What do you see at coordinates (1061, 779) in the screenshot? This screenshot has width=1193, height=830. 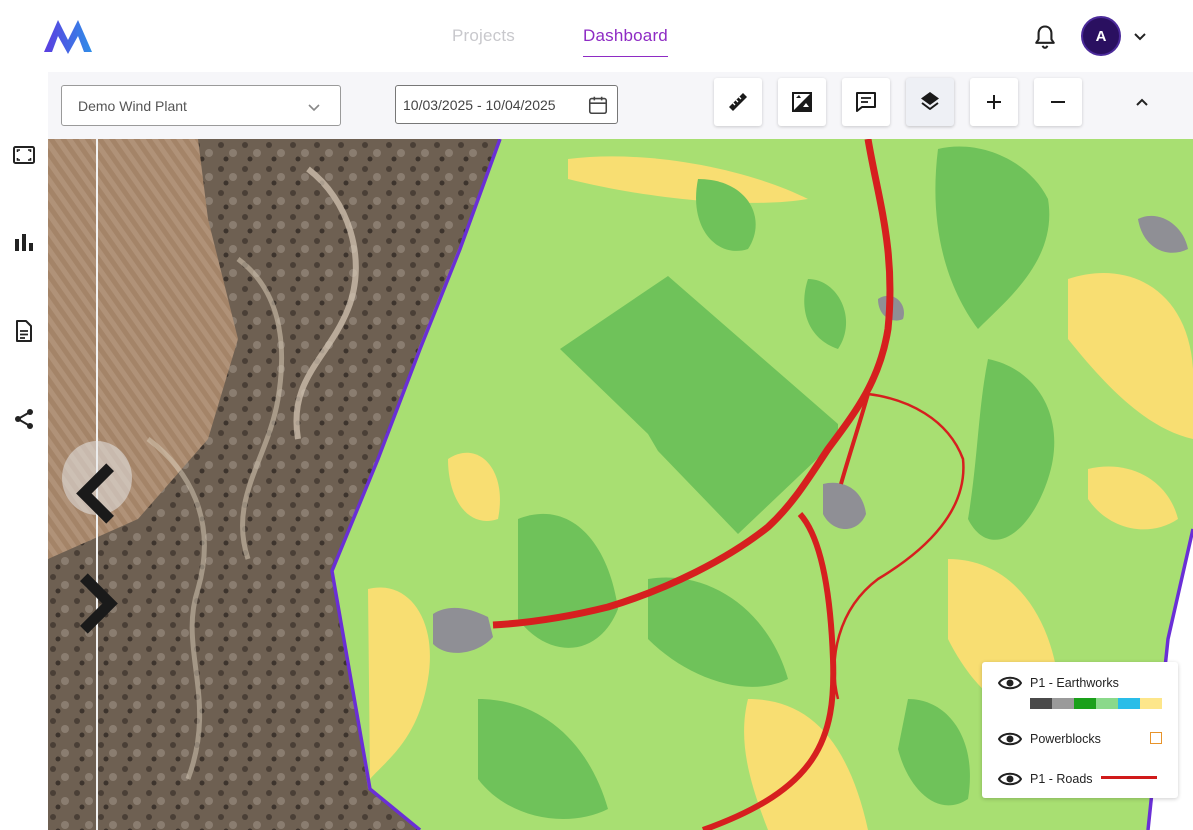 I see `legend-label: P1 - Roads` at bounding box center [1061, 779].